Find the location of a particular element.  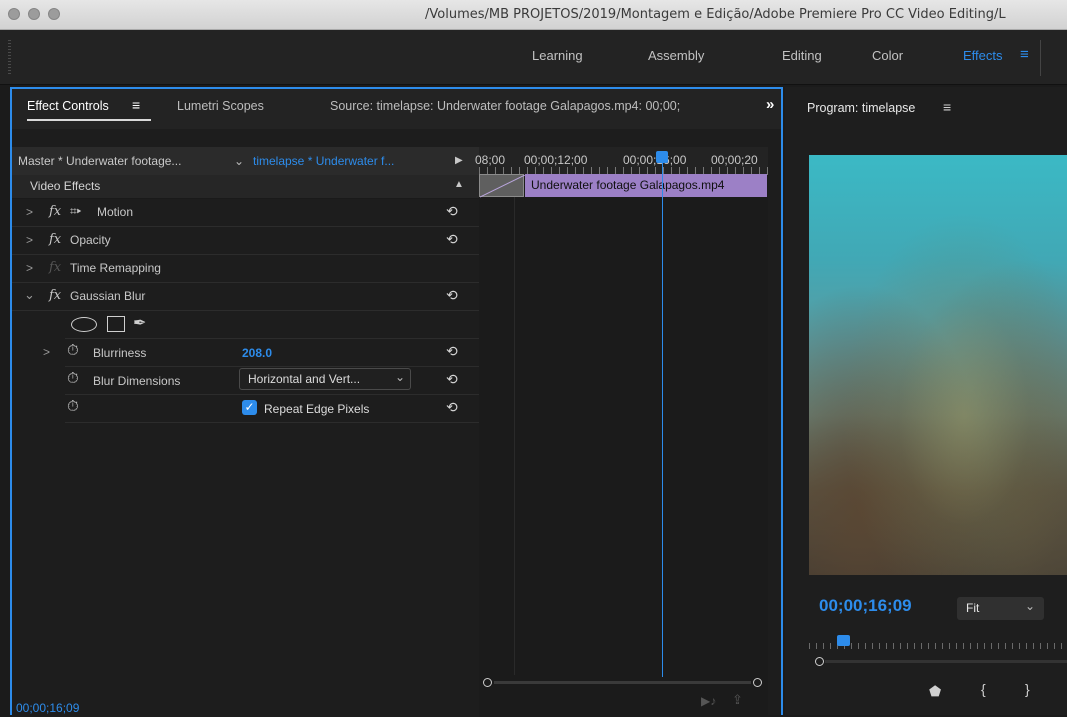

effect-row-motion: > fx ⌗▸ Motion ⟲ is located at coordinates (245, 213).